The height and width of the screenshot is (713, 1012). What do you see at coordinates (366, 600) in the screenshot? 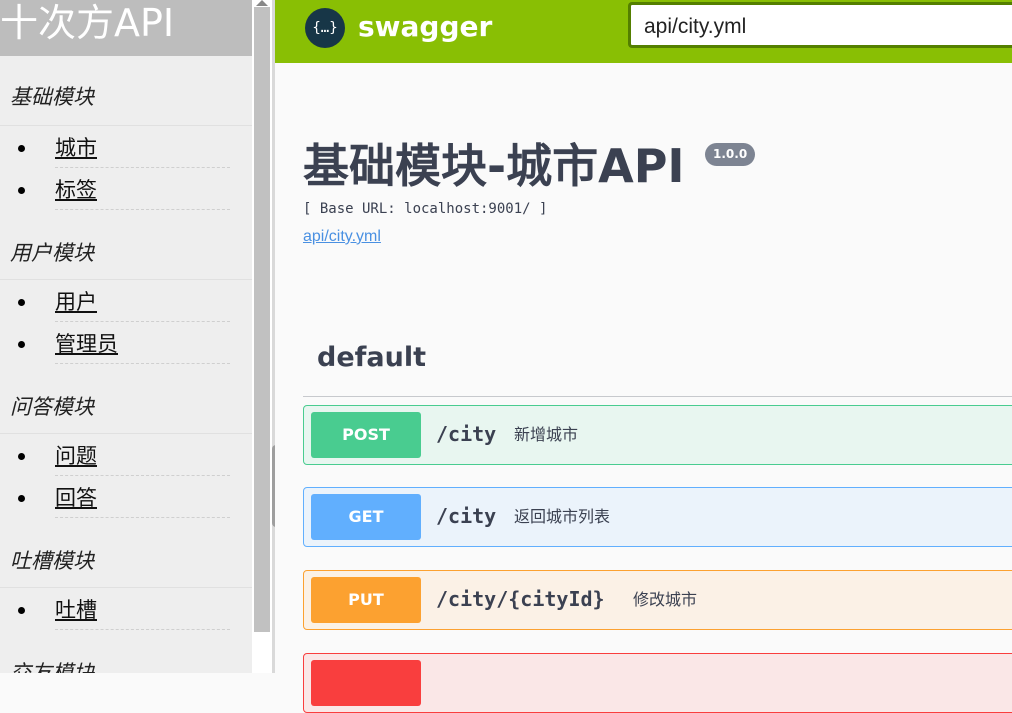
I see `method-badge-put: PUT` at bounding box center [366, 600].